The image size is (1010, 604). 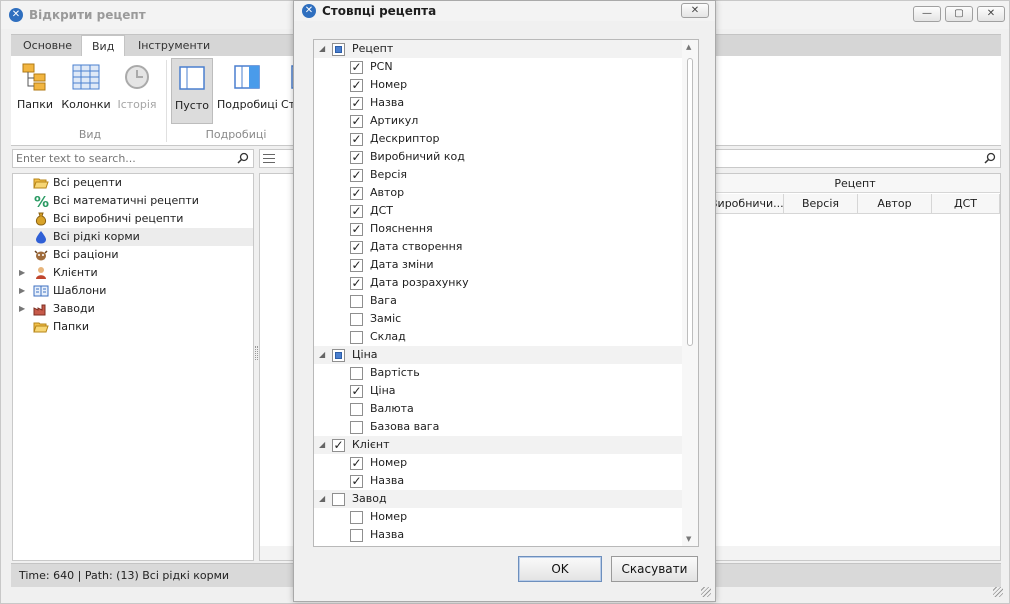 What do you see at coordinates (498, 517) in the screenshot?
I see `column-row: Номер` at bounding box center [498, 517].